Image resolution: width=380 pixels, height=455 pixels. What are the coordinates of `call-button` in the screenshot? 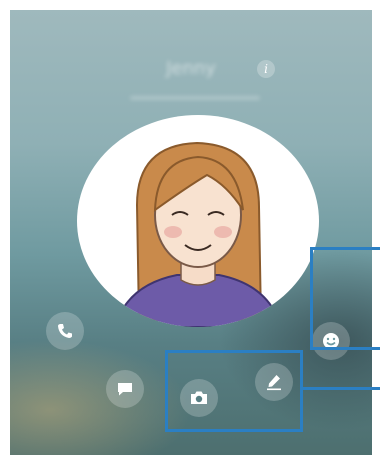 It's located at (65, 331).